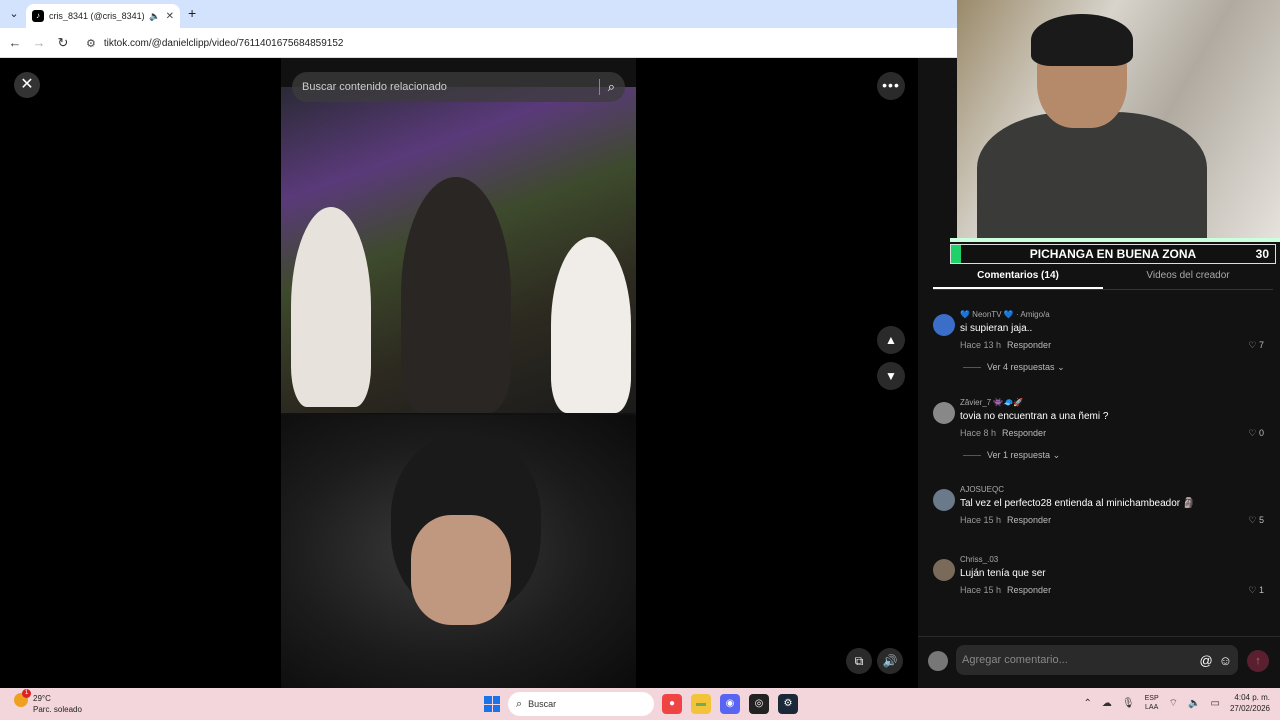 The width and height of the screenshot is (1280, 720). Describe the element at coordinates (1115, 240) in the screenshot. I see `overlay-strip` at that location.